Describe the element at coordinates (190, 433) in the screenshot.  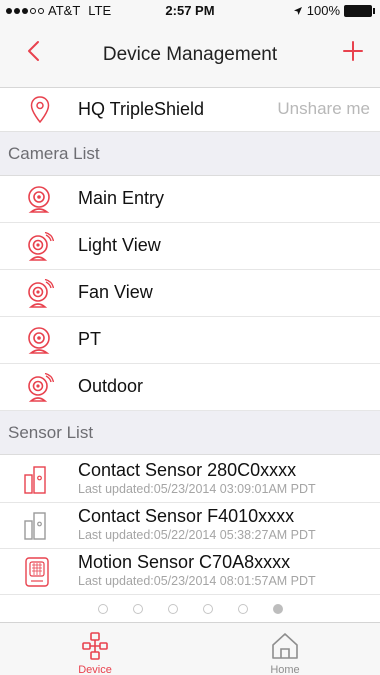
I see `sensor-list-header: Sensor List` at that location.